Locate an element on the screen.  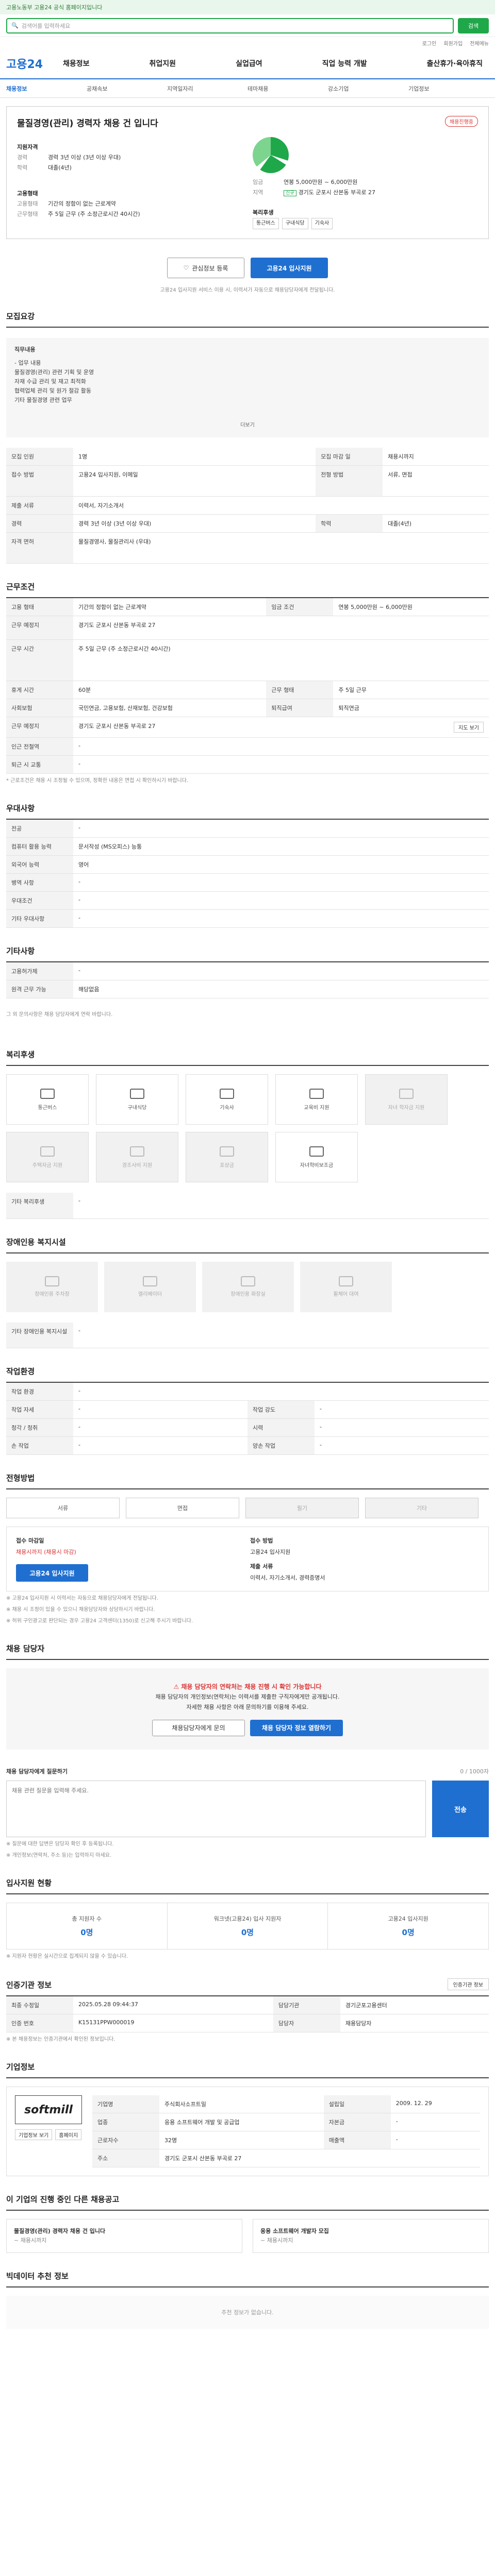
stats-note: ※ 지원자 현황은 실시간으로 집계되지 않을 수 있습니다. is located at coordinates (67, 1956).